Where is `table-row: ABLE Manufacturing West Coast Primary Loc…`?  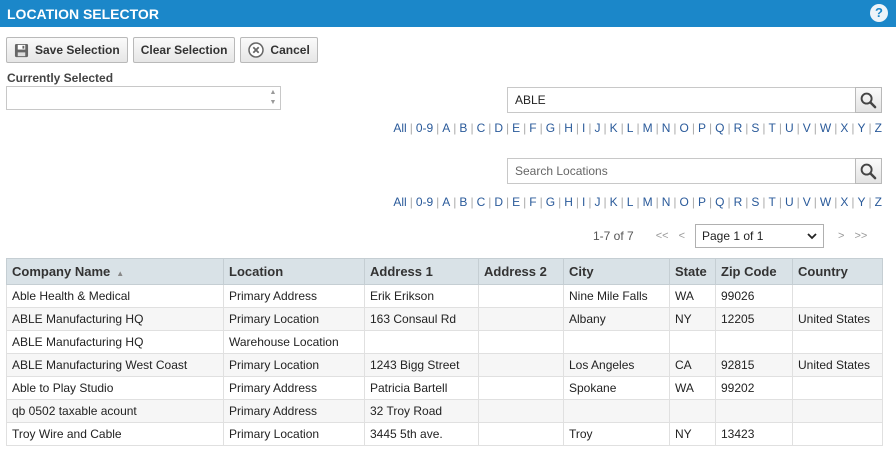
table-row: ABLE Manufacturing West Coast Primary Loc… is located at coordinates (444, 365).